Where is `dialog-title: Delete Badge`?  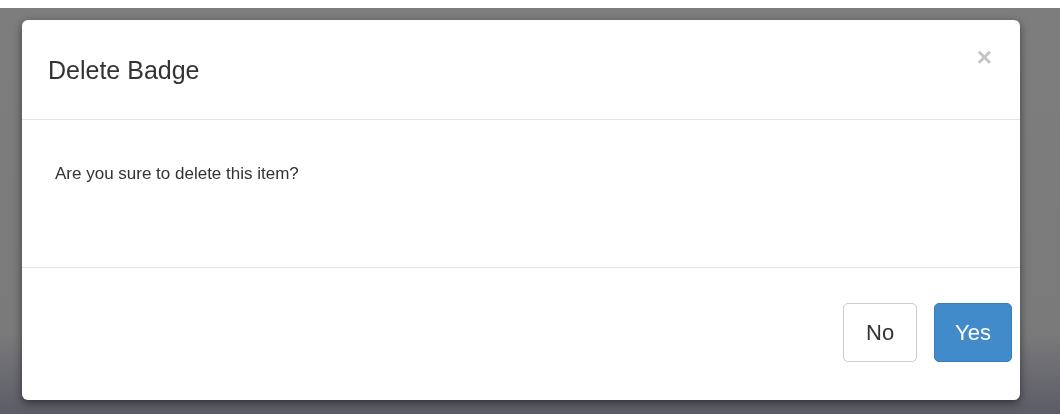
dialog-title: Delete Badge is located at coordinates (124, 70).